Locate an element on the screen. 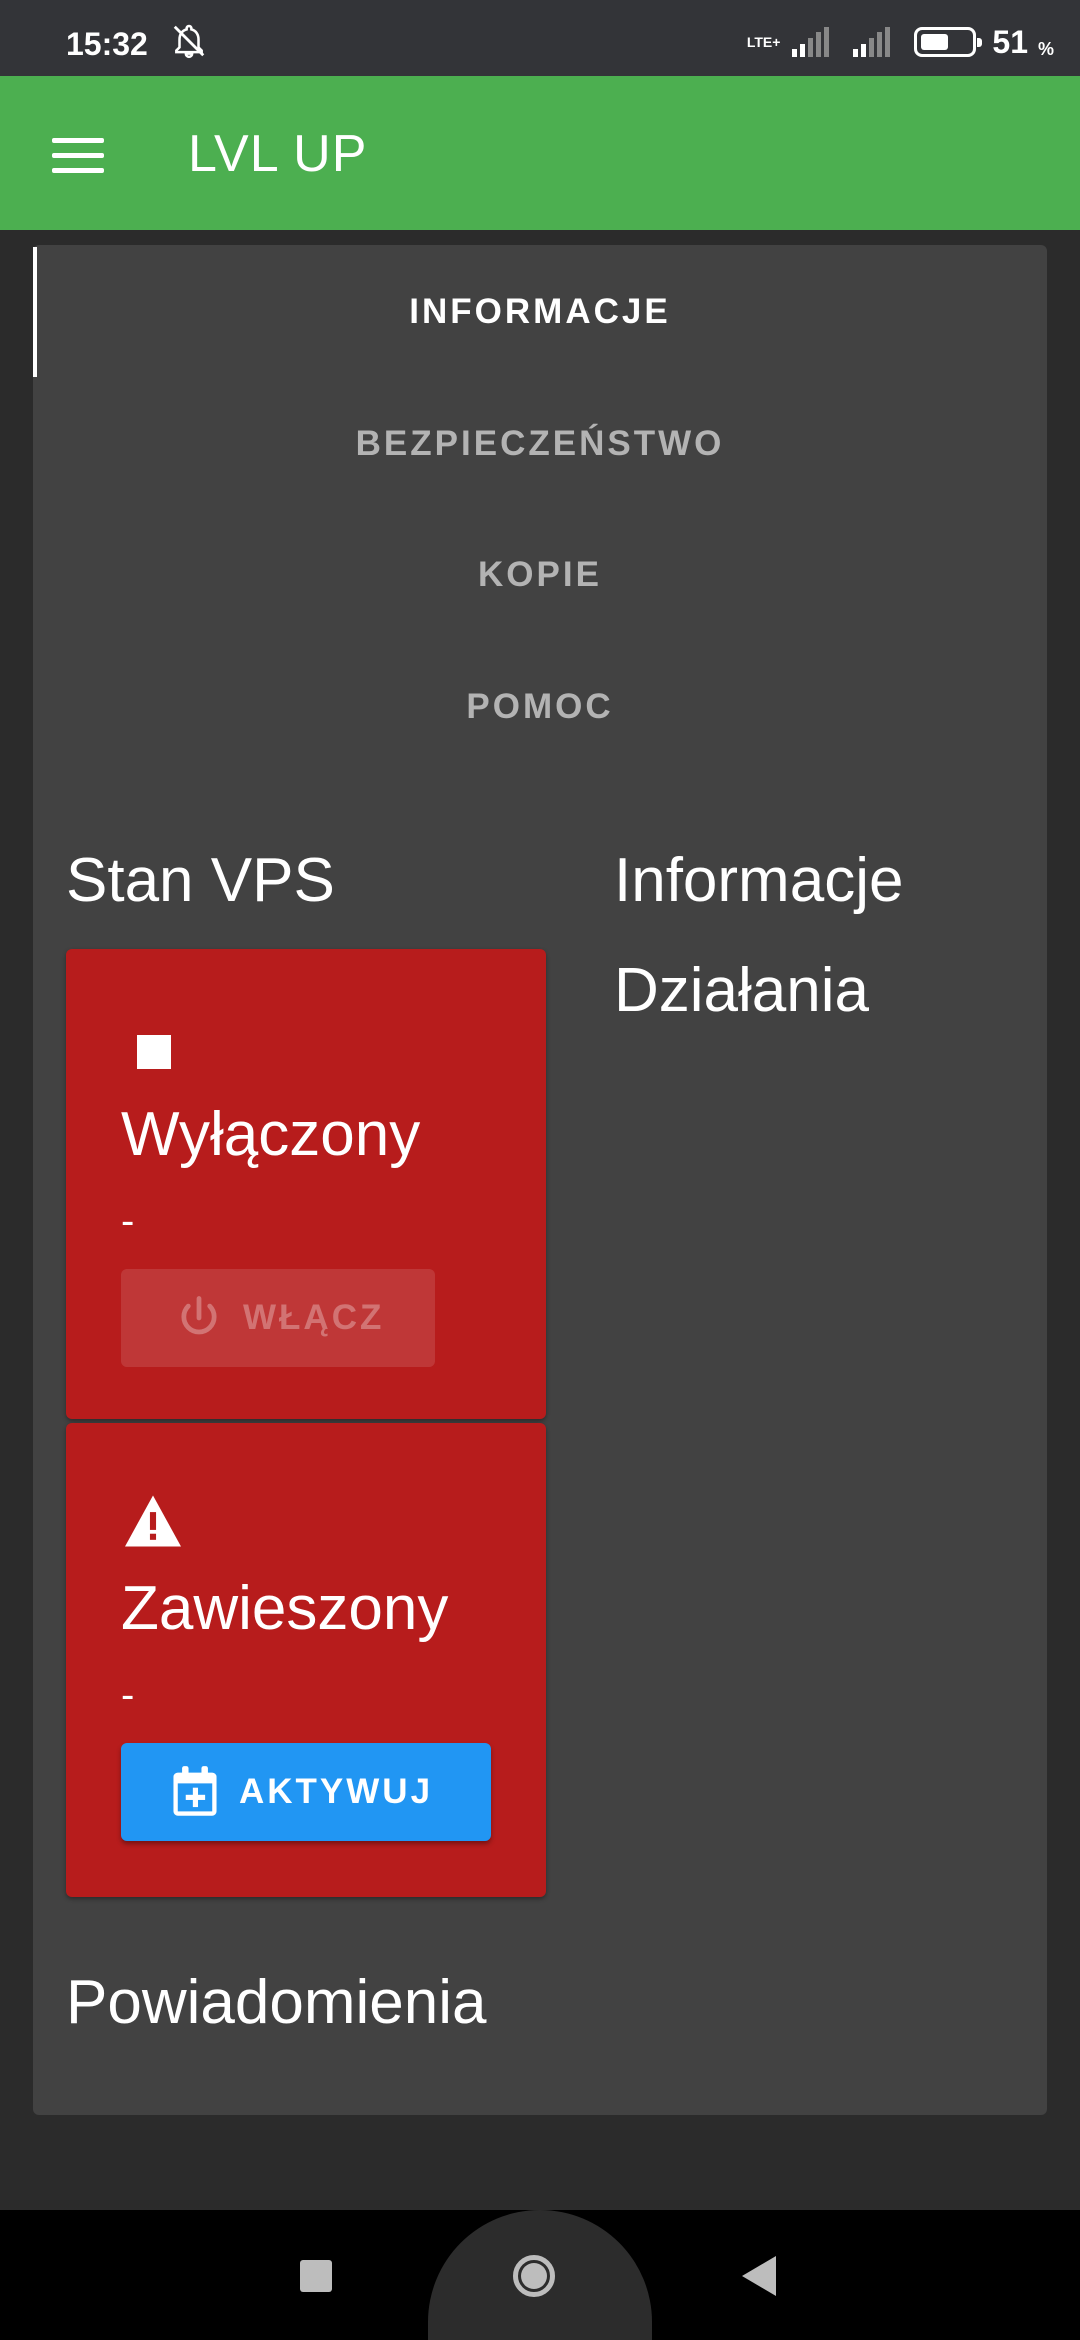  status-time: 15:32 is located at coordinates (107, 44).